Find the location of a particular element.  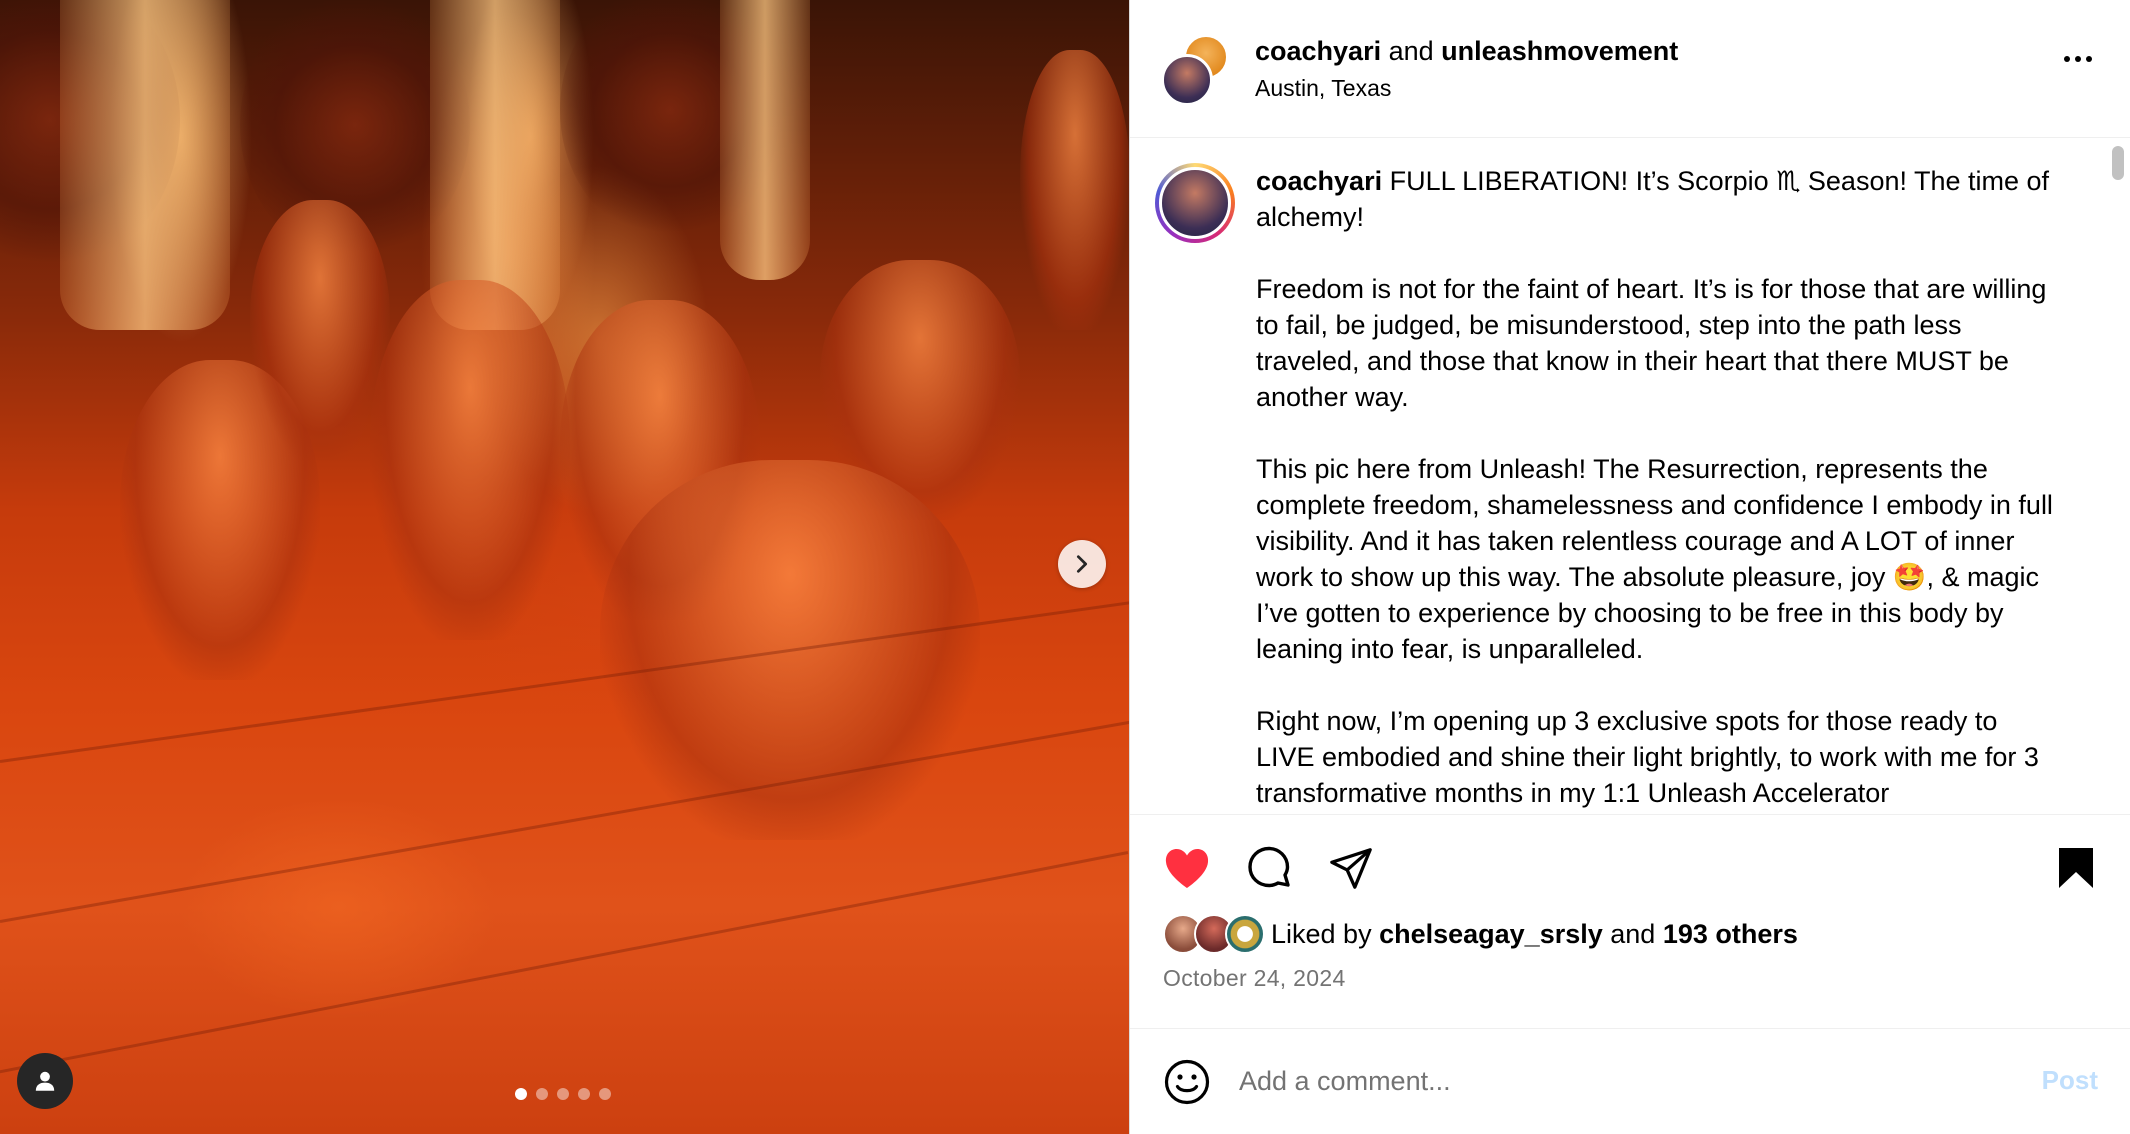

post-comment-button: Post is located at coordinates (2070, 1080).